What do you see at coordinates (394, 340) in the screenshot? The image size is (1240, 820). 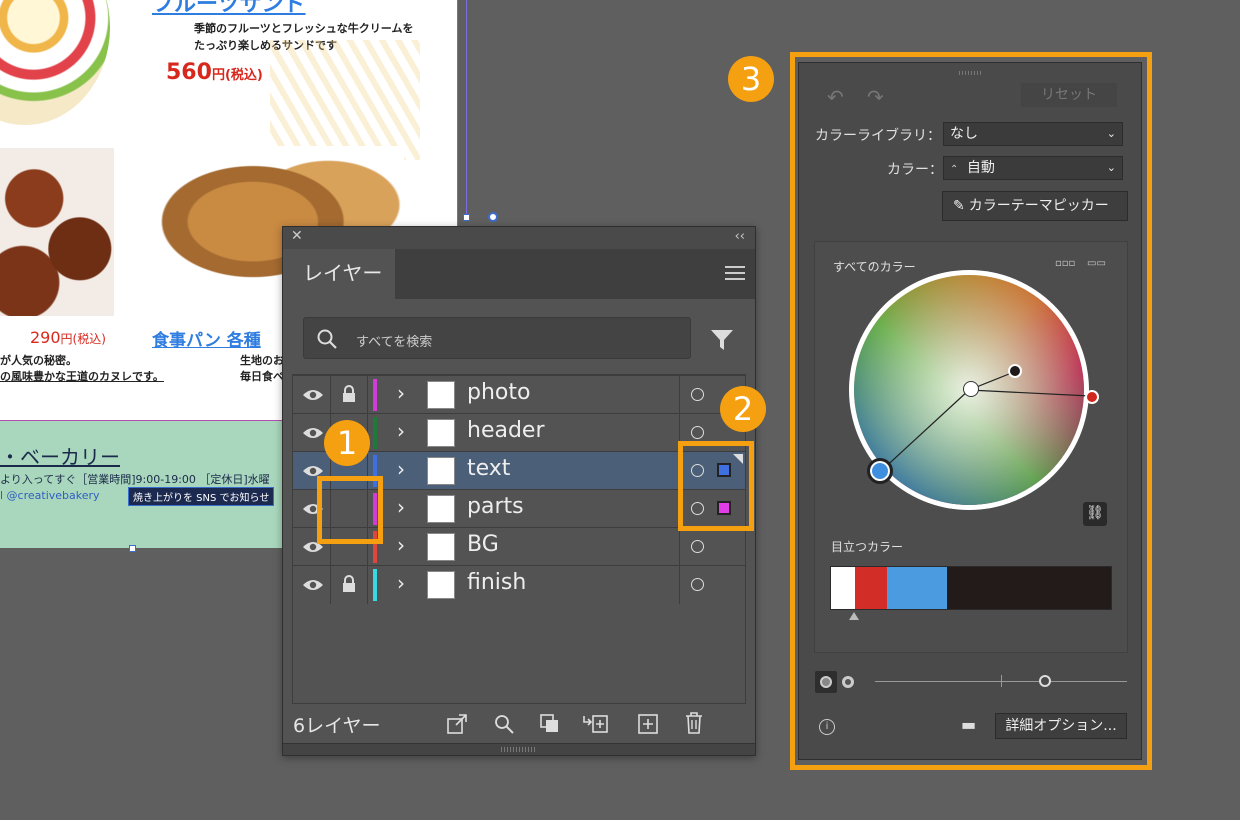 I see `search-input: すべてを検索` at bounding box center [394, 340].